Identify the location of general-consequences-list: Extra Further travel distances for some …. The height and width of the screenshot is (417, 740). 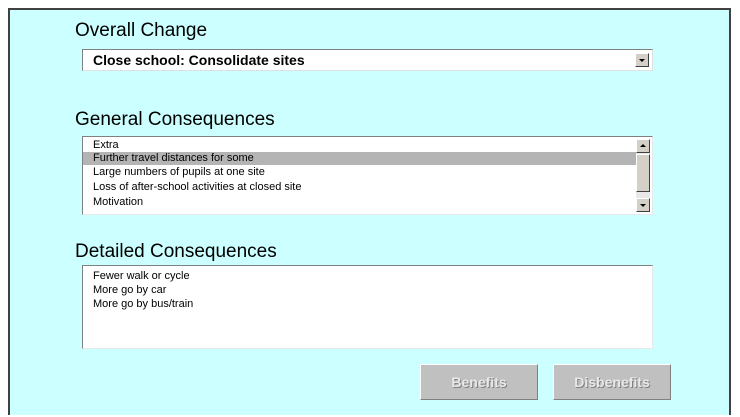
(367, 175).